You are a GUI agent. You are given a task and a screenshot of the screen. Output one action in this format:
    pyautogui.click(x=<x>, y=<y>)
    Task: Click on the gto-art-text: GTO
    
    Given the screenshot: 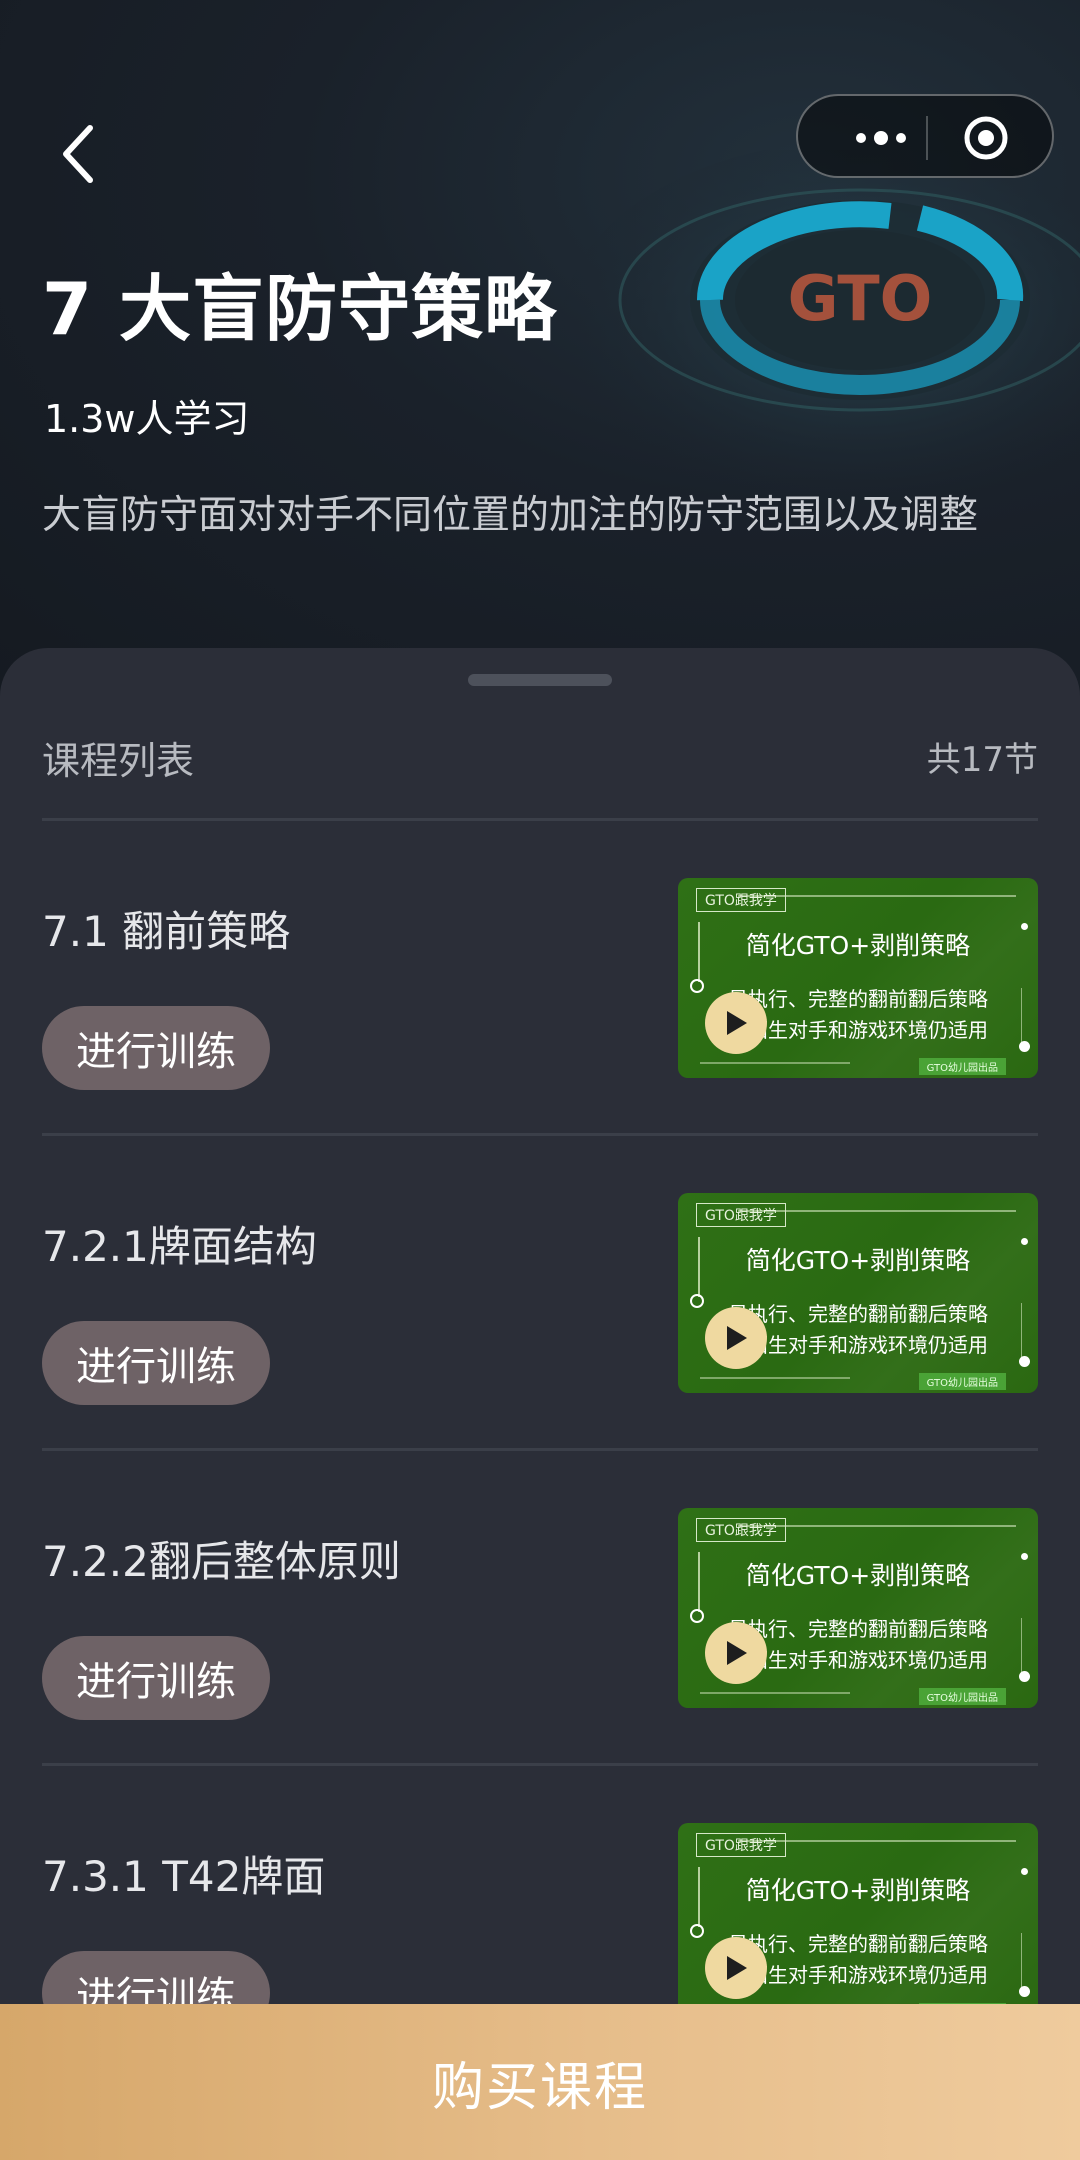 What is the action you would take?
    pyautogui.click(x=860, y=298)
    